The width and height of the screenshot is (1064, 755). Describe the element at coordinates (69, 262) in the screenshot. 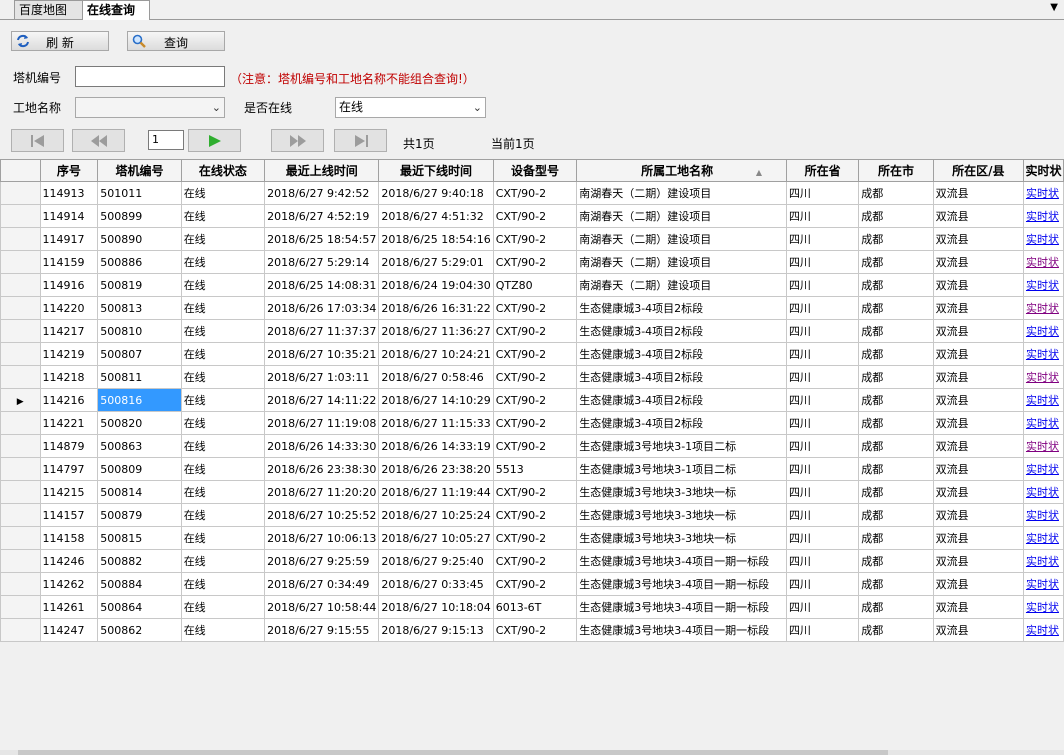

I see `cell-id: 114159` at that location.